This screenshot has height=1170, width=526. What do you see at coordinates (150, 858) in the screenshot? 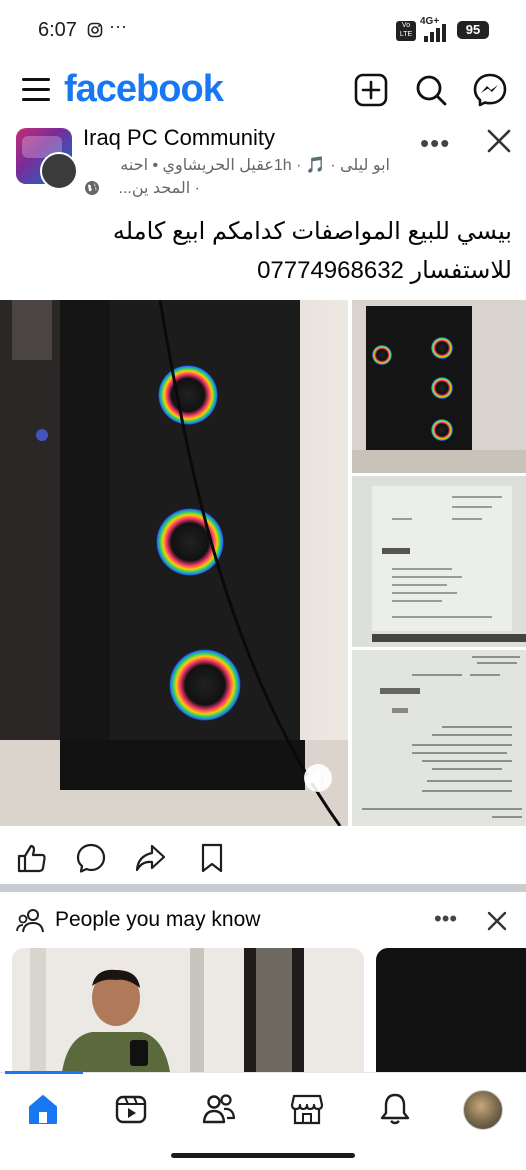
I see `share-icon` at bounding box center [150, 858].